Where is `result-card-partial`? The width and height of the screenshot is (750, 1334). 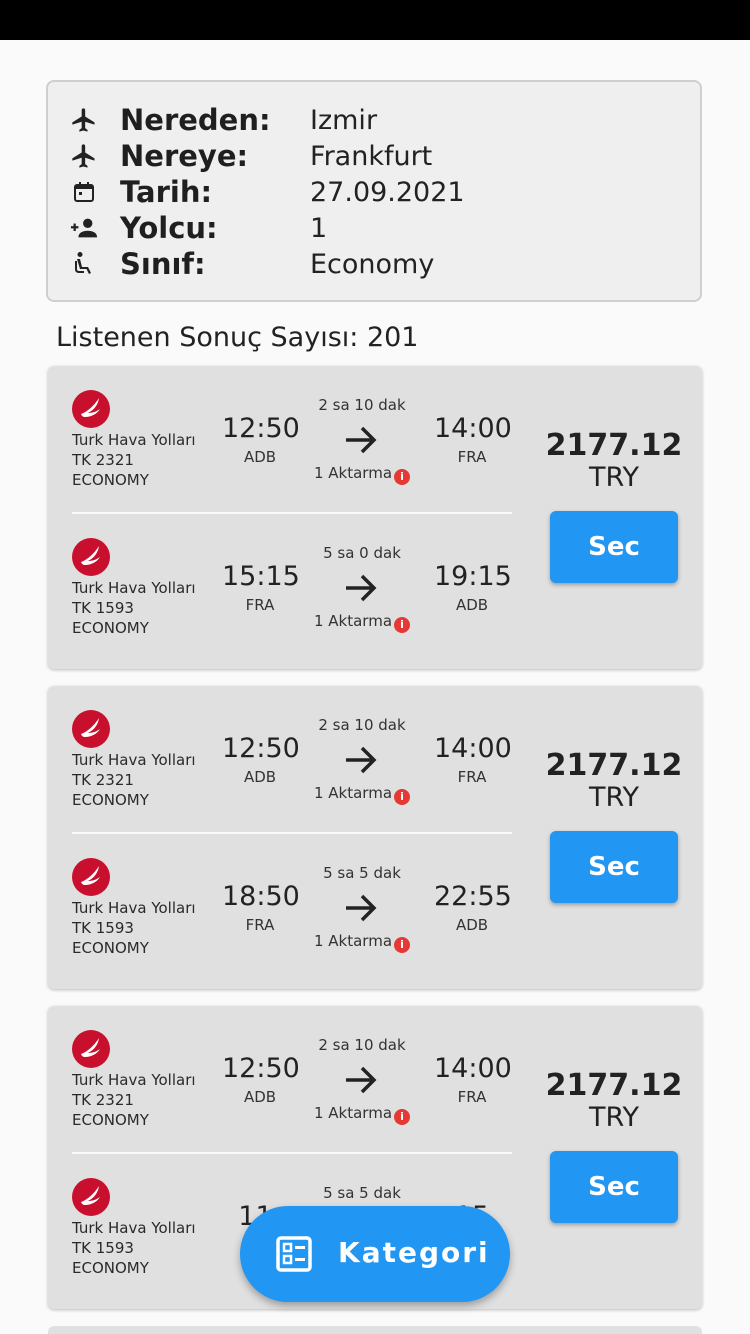 result-card-partial is located at coordinates (375, 1330).